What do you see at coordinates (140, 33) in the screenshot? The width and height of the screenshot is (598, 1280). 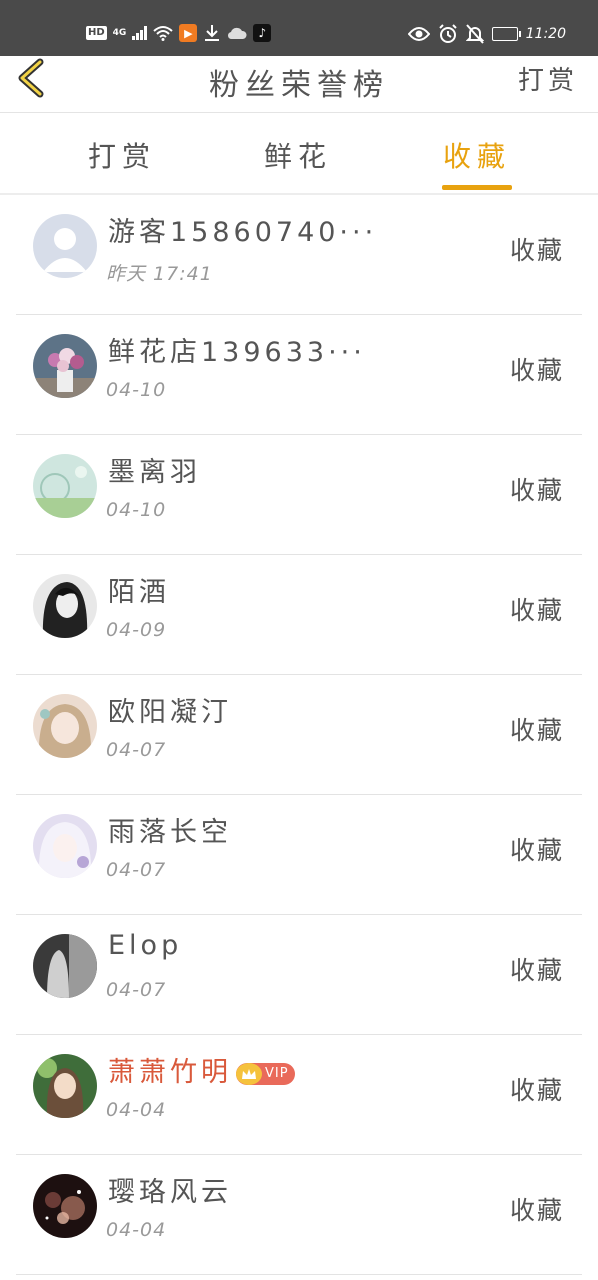 I see `signal-icon` at bounding box center [140, 33].